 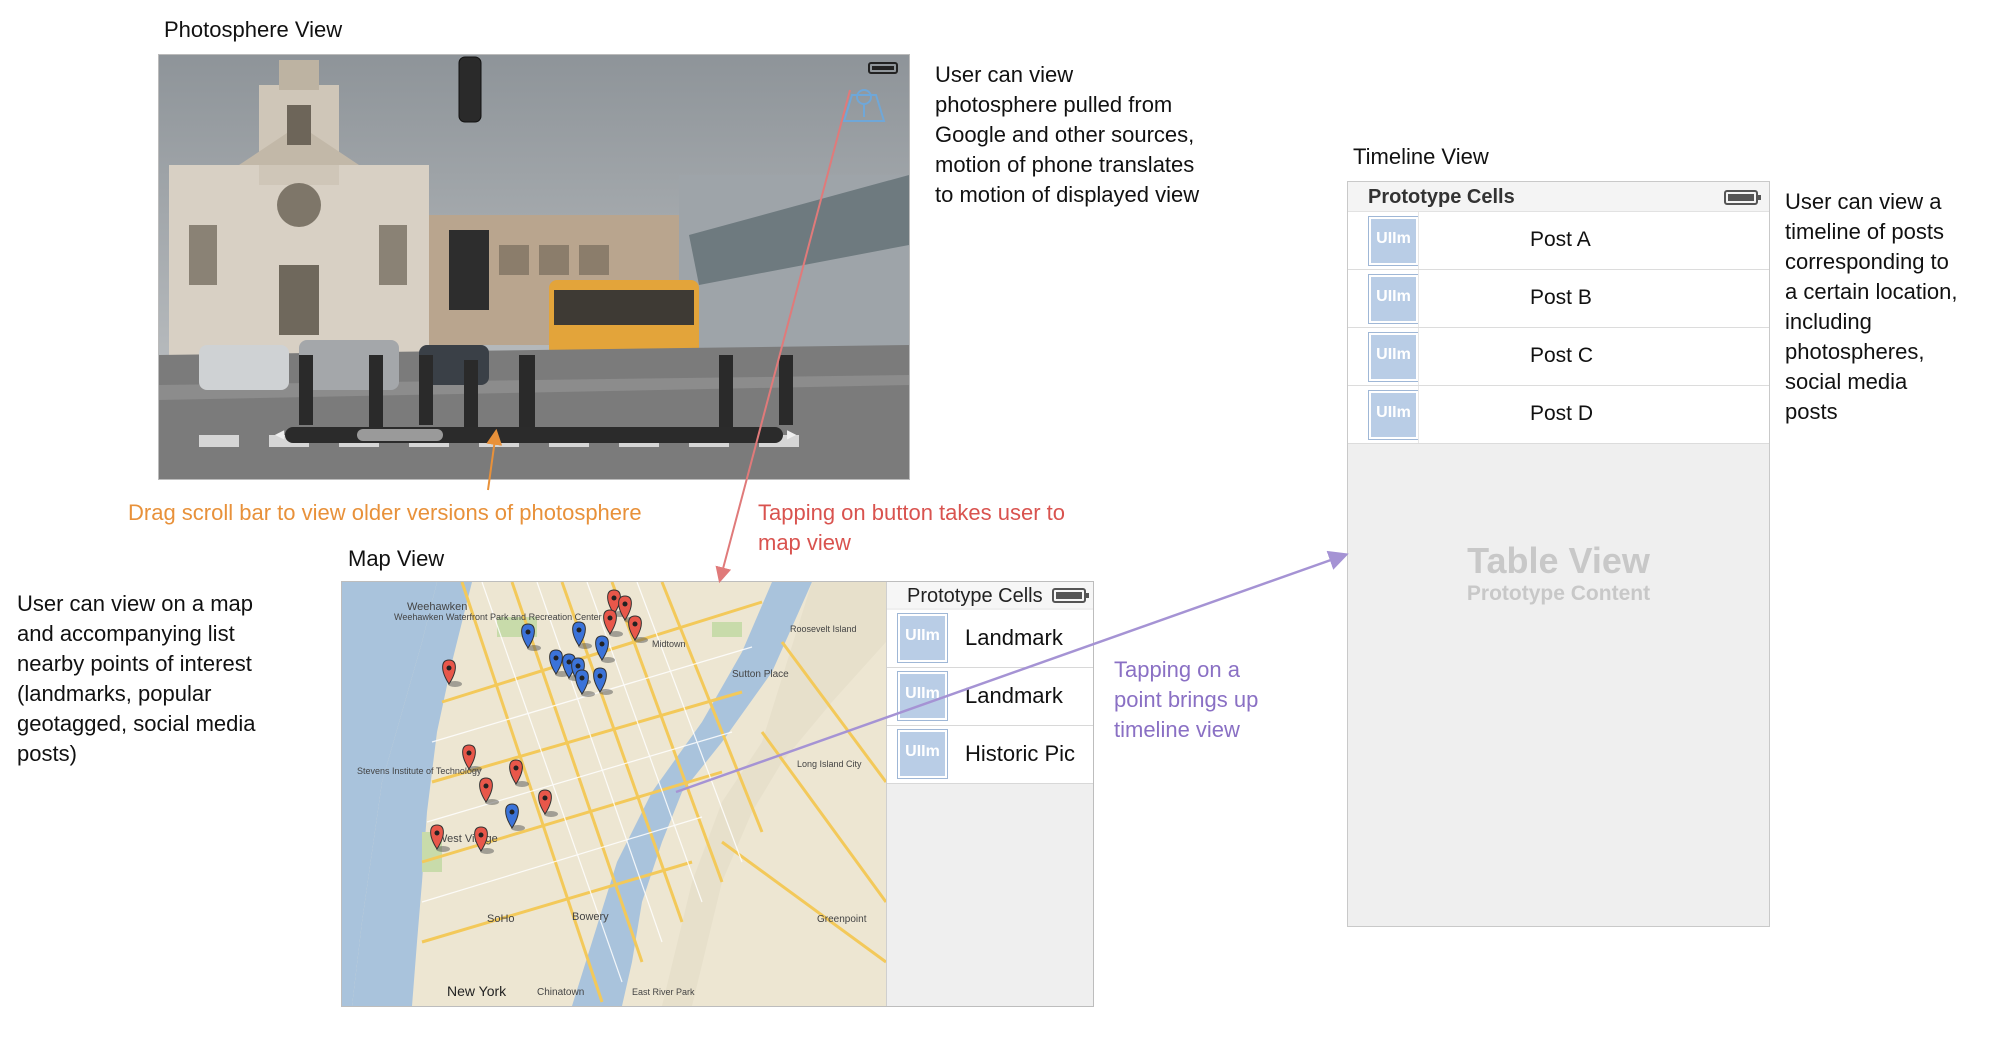 I want to click on map-list-header-title: Prototype Cells, so click(x=975, y=596).